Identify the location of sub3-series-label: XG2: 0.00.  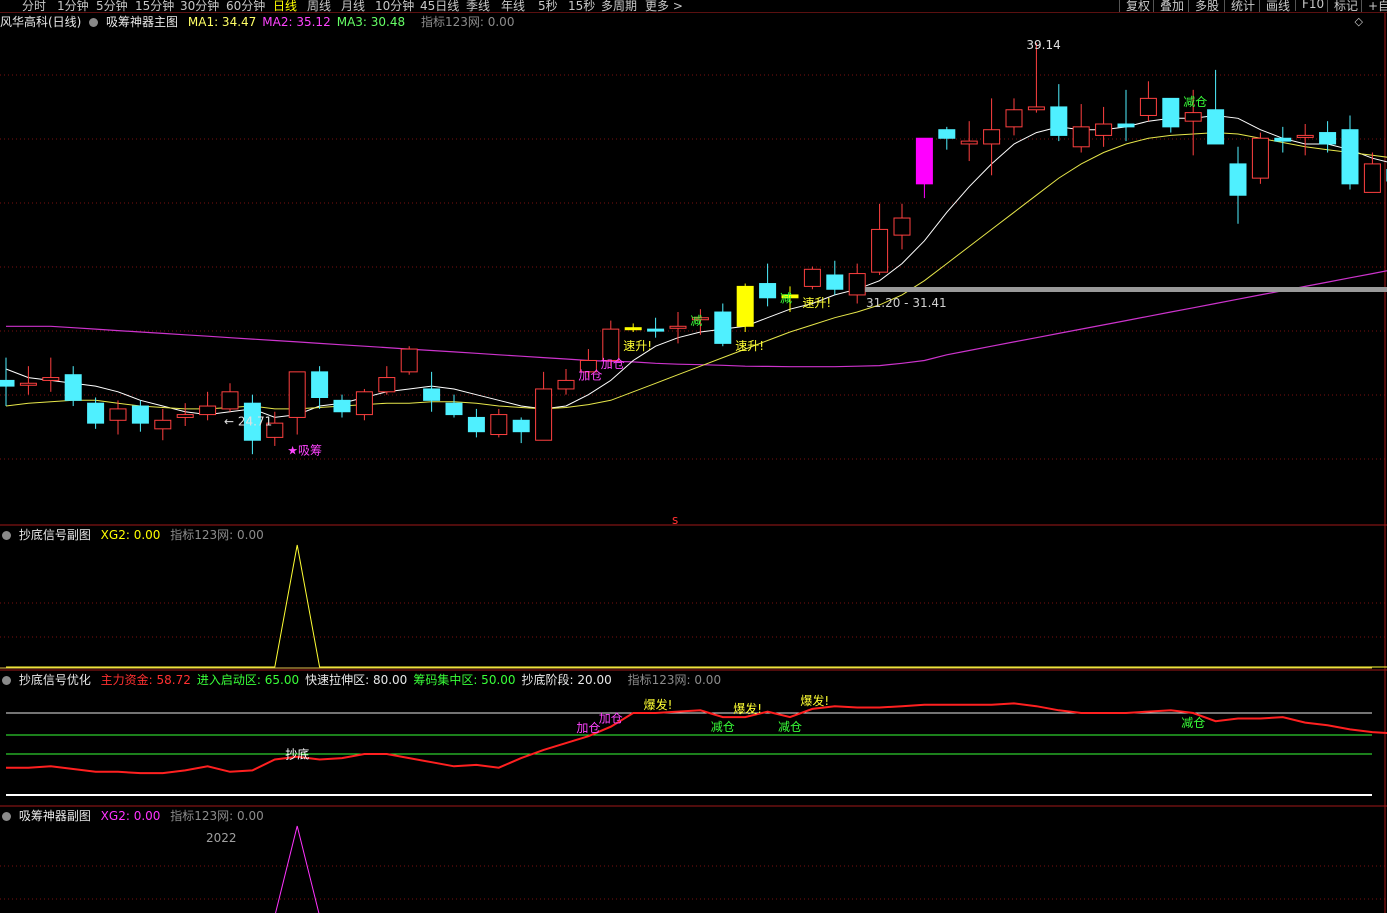
(131, 816).